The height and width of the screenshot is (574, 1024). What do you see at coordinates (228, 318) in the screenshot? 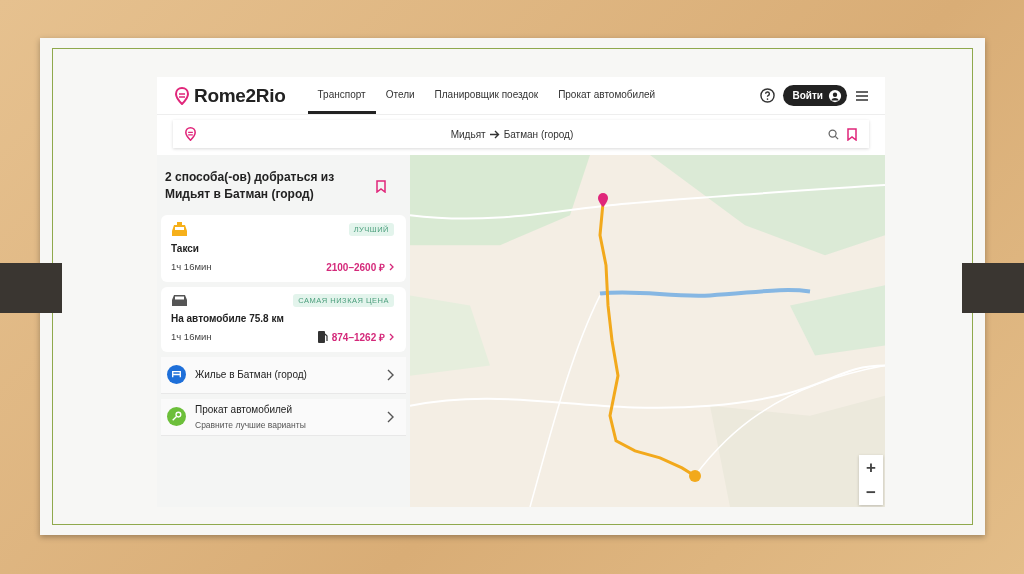
I see `option-name: На автомобиле 75.8 км` at bounding box center [228, 318].